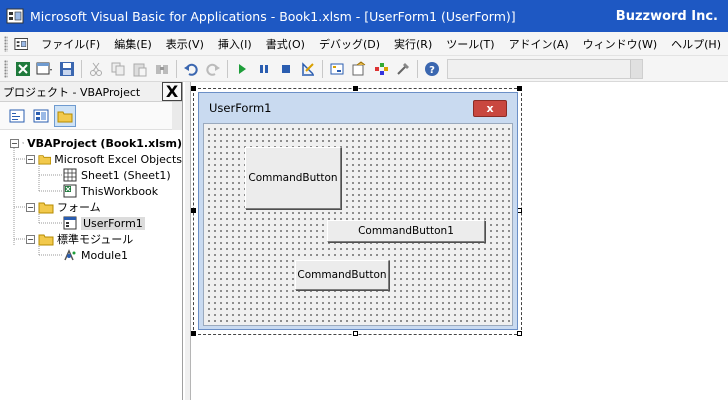 The image size is (728, 400). Describe the element at coordinates (17, 116) in the screenshot. I see `view-code-icon` at that location.